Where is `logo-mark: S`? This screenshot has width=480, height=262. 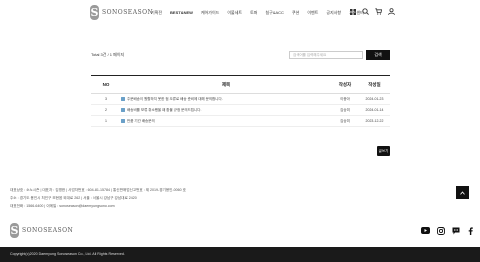
logo-mark: S is located at coordinates (94, 12).